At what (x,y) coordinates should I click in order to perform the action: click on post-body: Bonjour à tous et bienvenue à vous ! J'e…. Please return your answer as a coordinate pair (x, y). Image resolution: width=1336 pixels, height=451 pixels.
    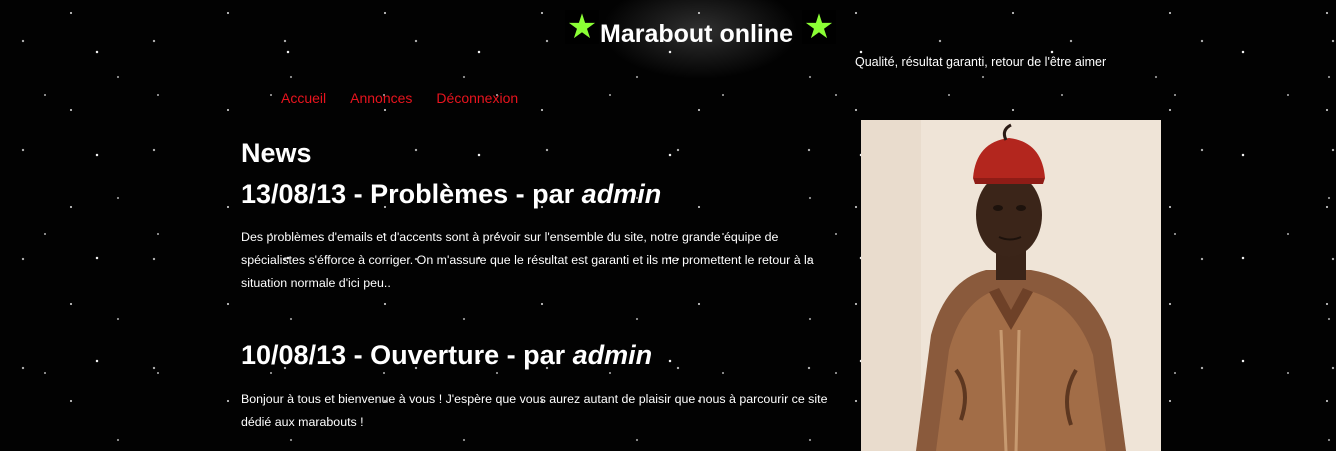
    Looking at the image, I should click on (534, 410).